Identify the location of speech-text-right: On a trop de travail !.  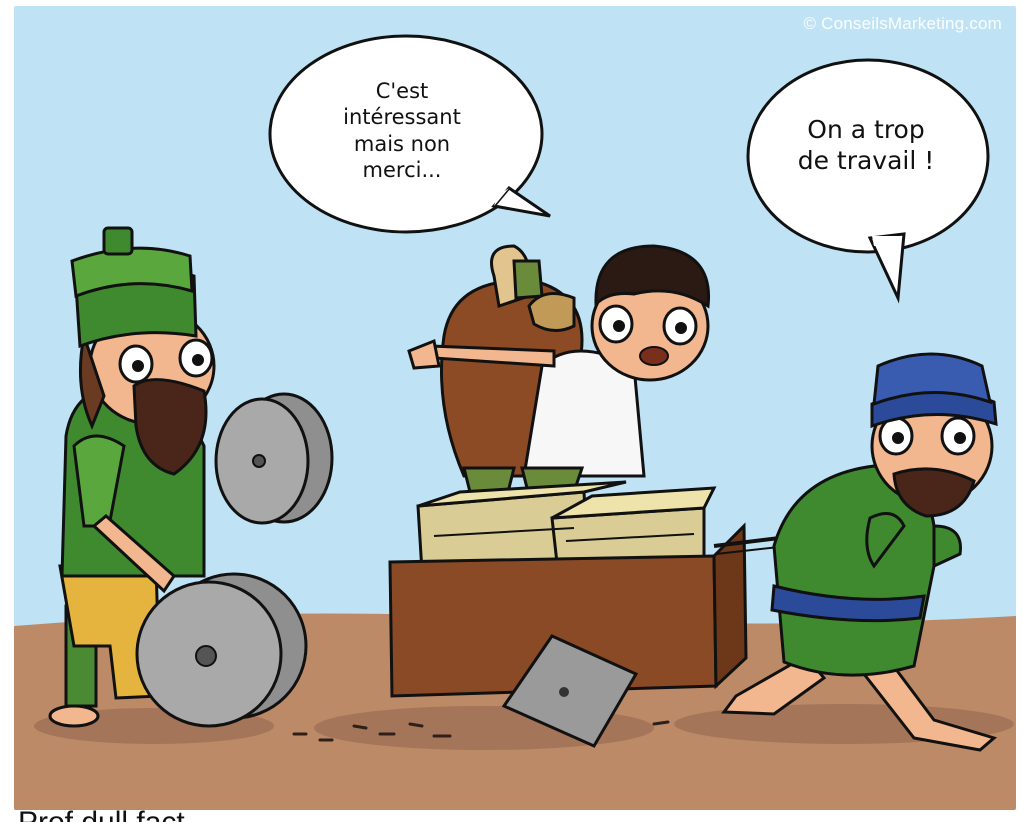
(866, 145).